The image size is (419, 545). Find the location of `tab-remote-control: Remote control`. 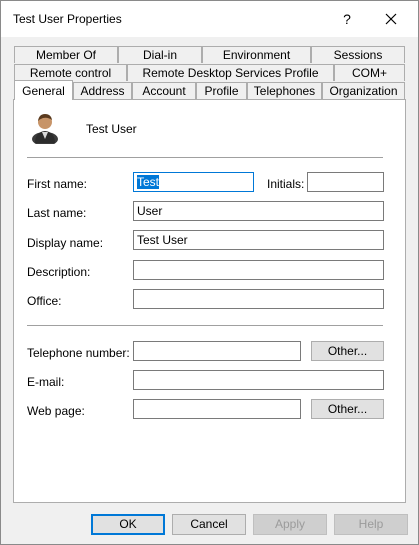

tab-remote-control: Remote control is located at coordinates (70, 72).